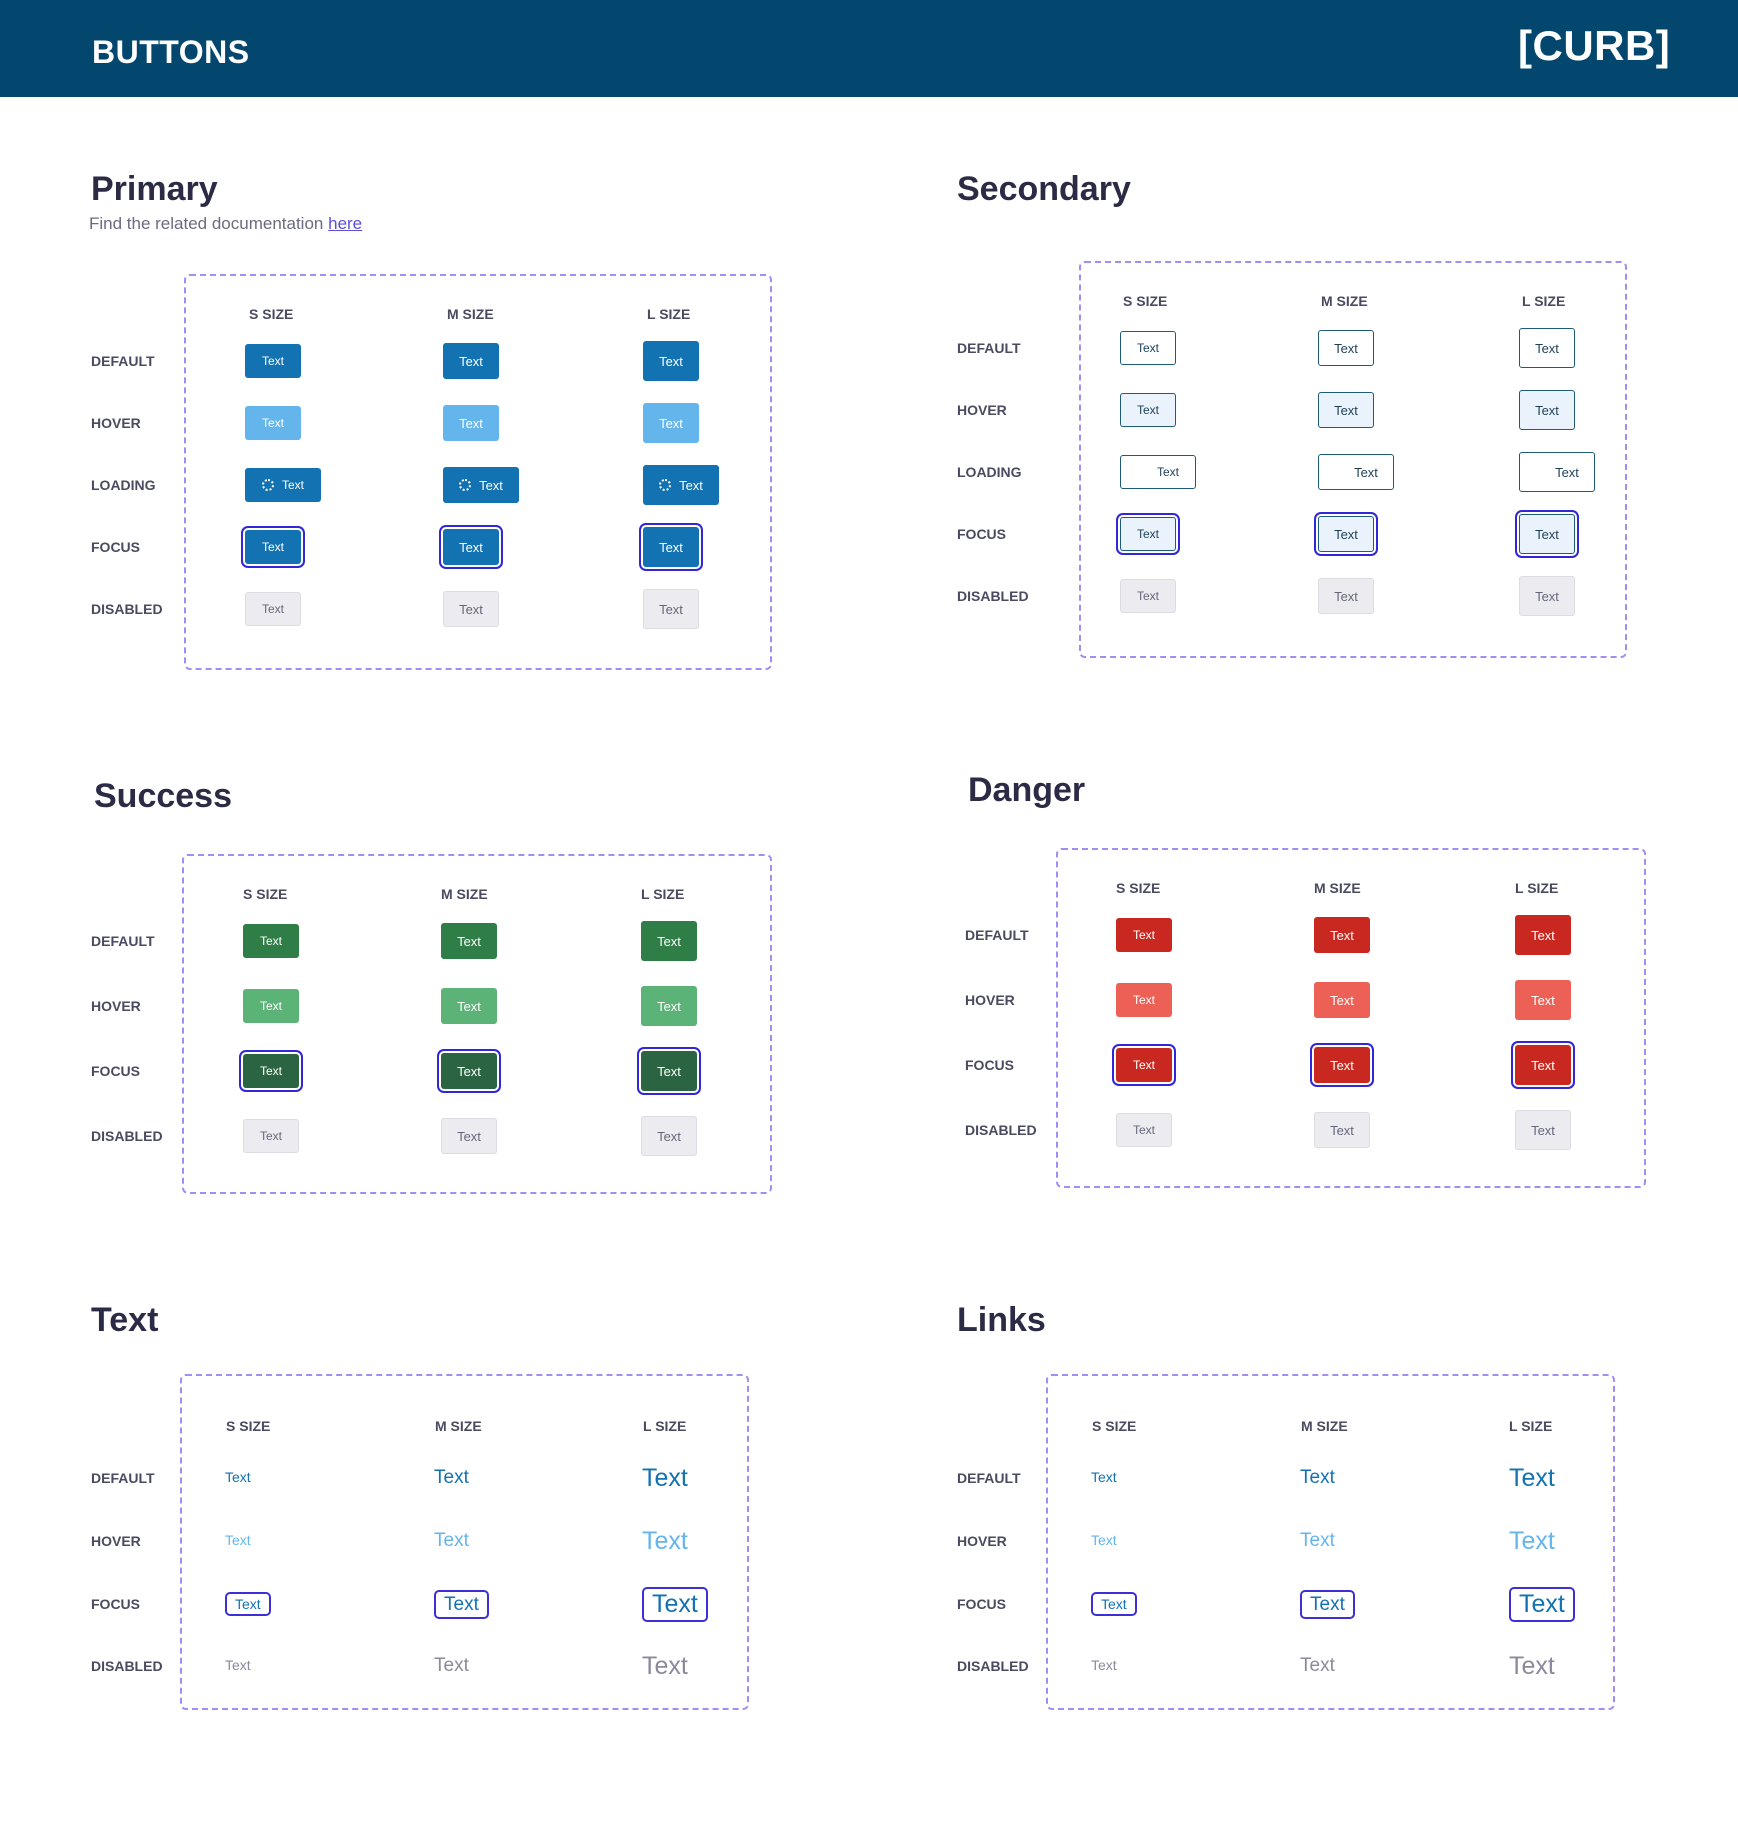 This screenshot has width=1738, height=1827. Describe the element at coordinates (1144, 1000) in the screenshot. I see `danger-hover-button-s: Text` at that location.